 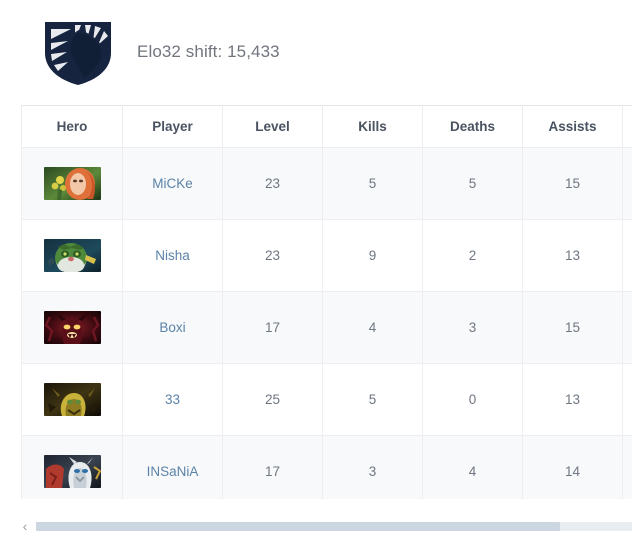 I want to click on assists-cell: 14, so click(x=572, y=467).